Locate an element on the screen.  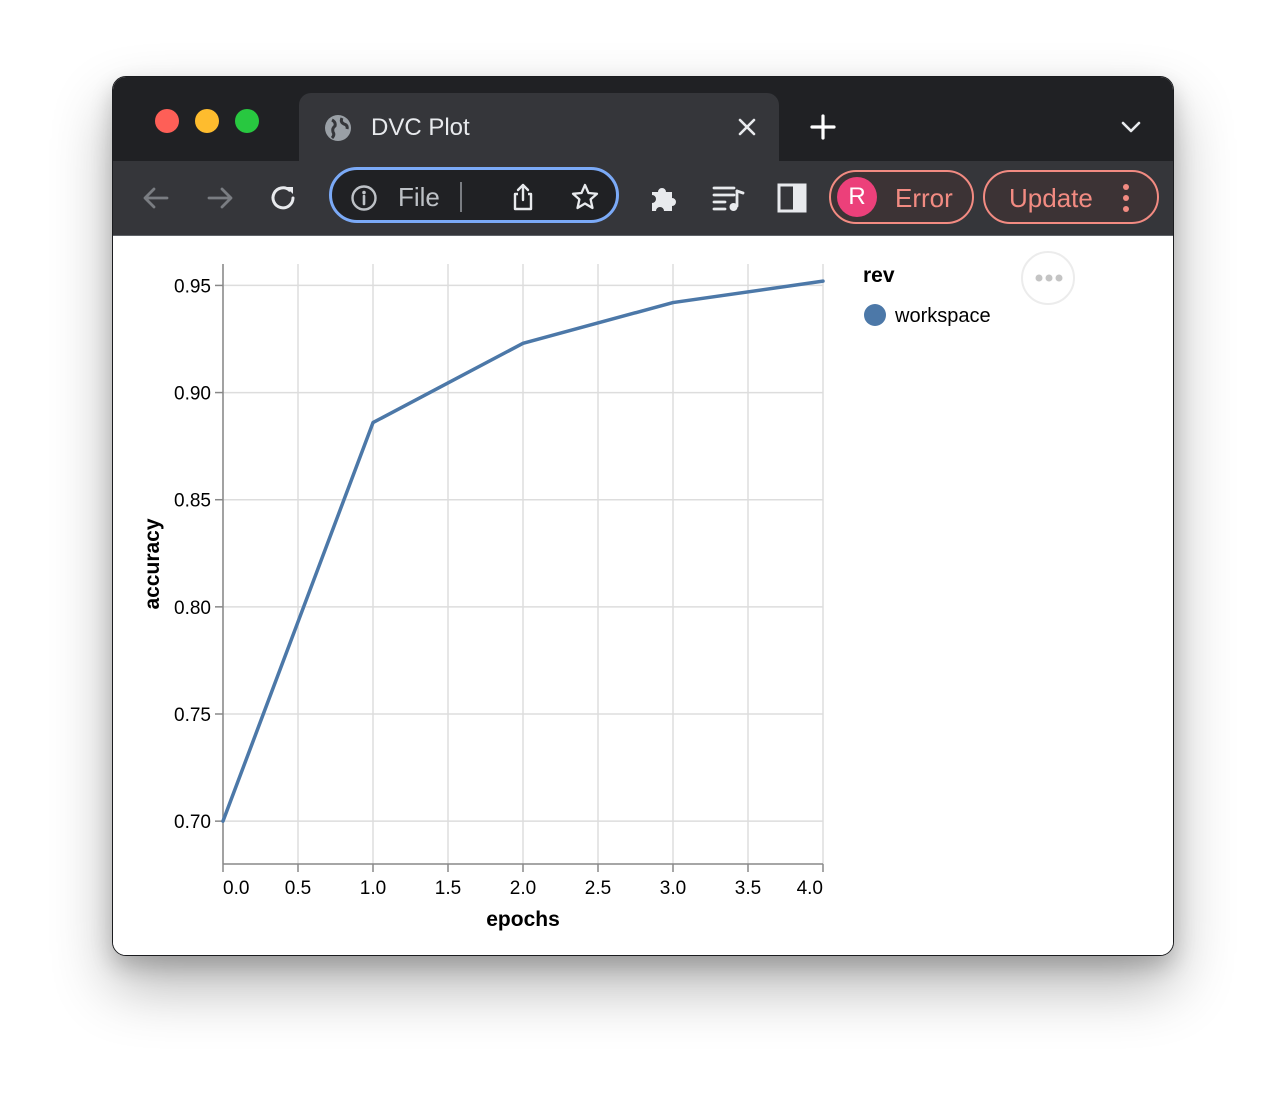
globe-icon is located at coordinates (338, 128).